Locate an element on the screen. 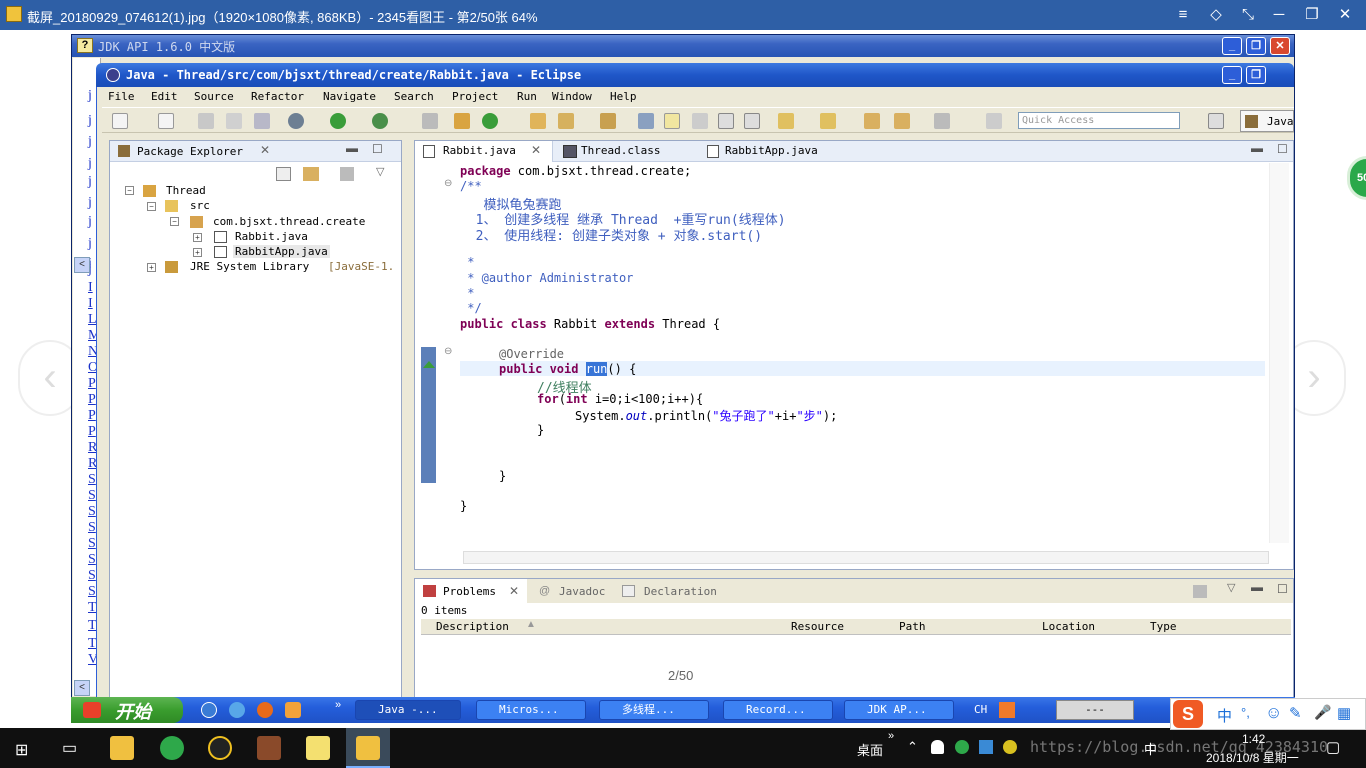  minimize-editor-icon: ▬ is located at coordinates (1257, 148).